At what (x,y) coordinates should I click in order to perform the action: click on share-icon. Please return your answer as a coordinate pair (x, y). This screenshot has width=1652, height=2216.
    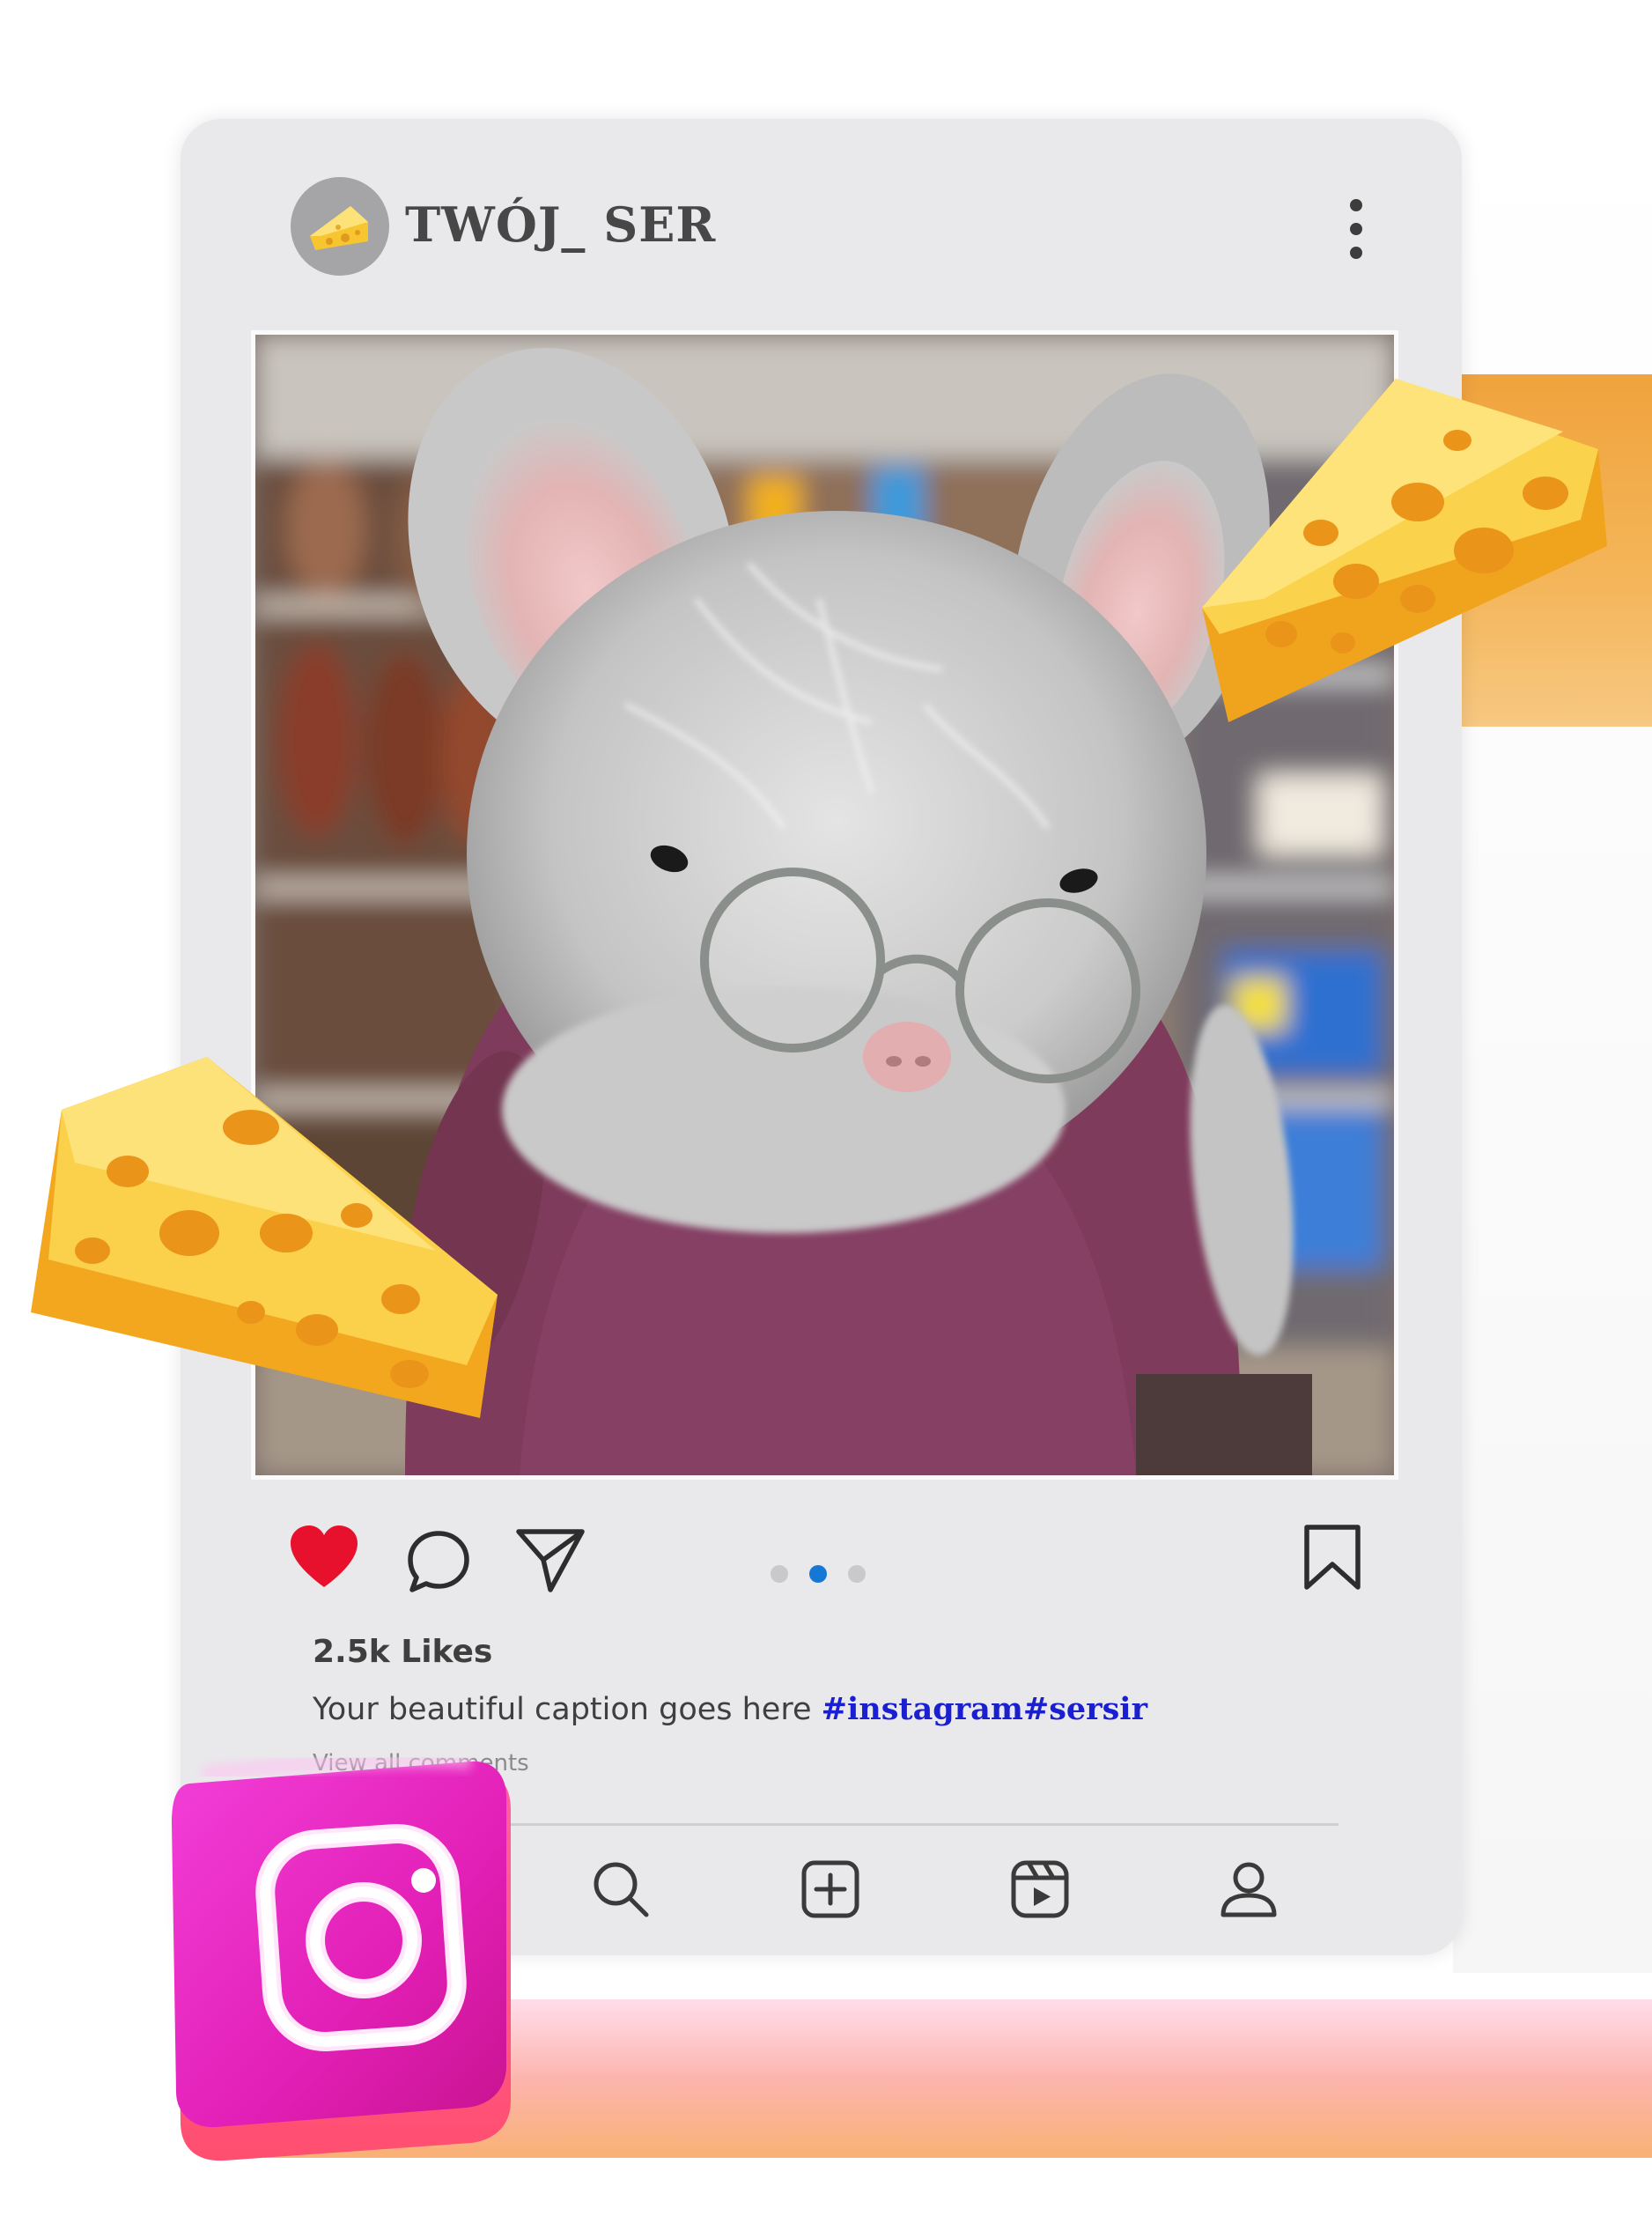
    Looking at the image, I should click on (550, 1561).